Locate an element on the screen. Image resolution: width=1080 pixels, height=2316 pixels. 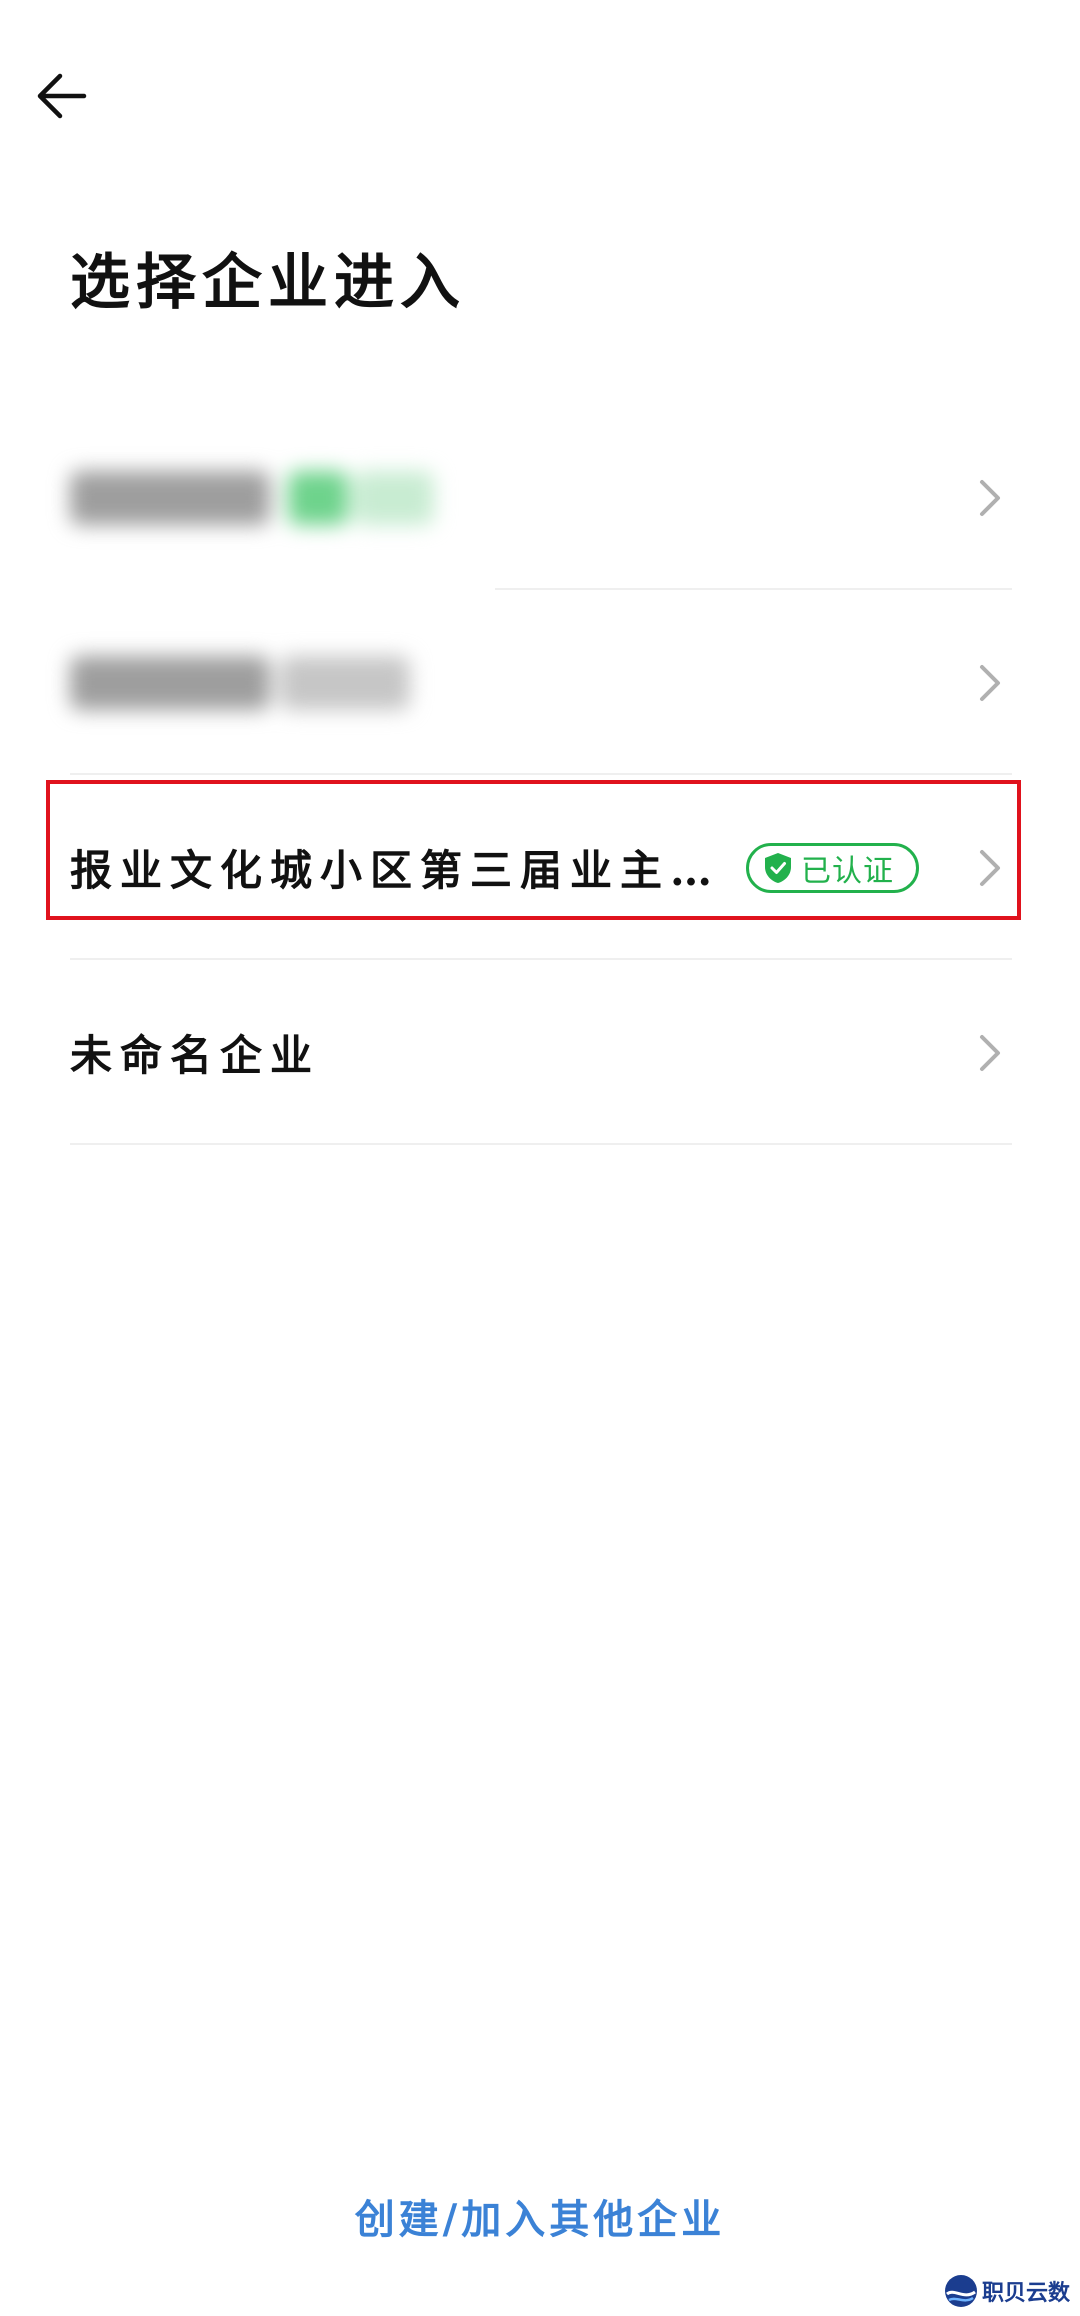
shield-check-icon is located at coordinates (778, 867).